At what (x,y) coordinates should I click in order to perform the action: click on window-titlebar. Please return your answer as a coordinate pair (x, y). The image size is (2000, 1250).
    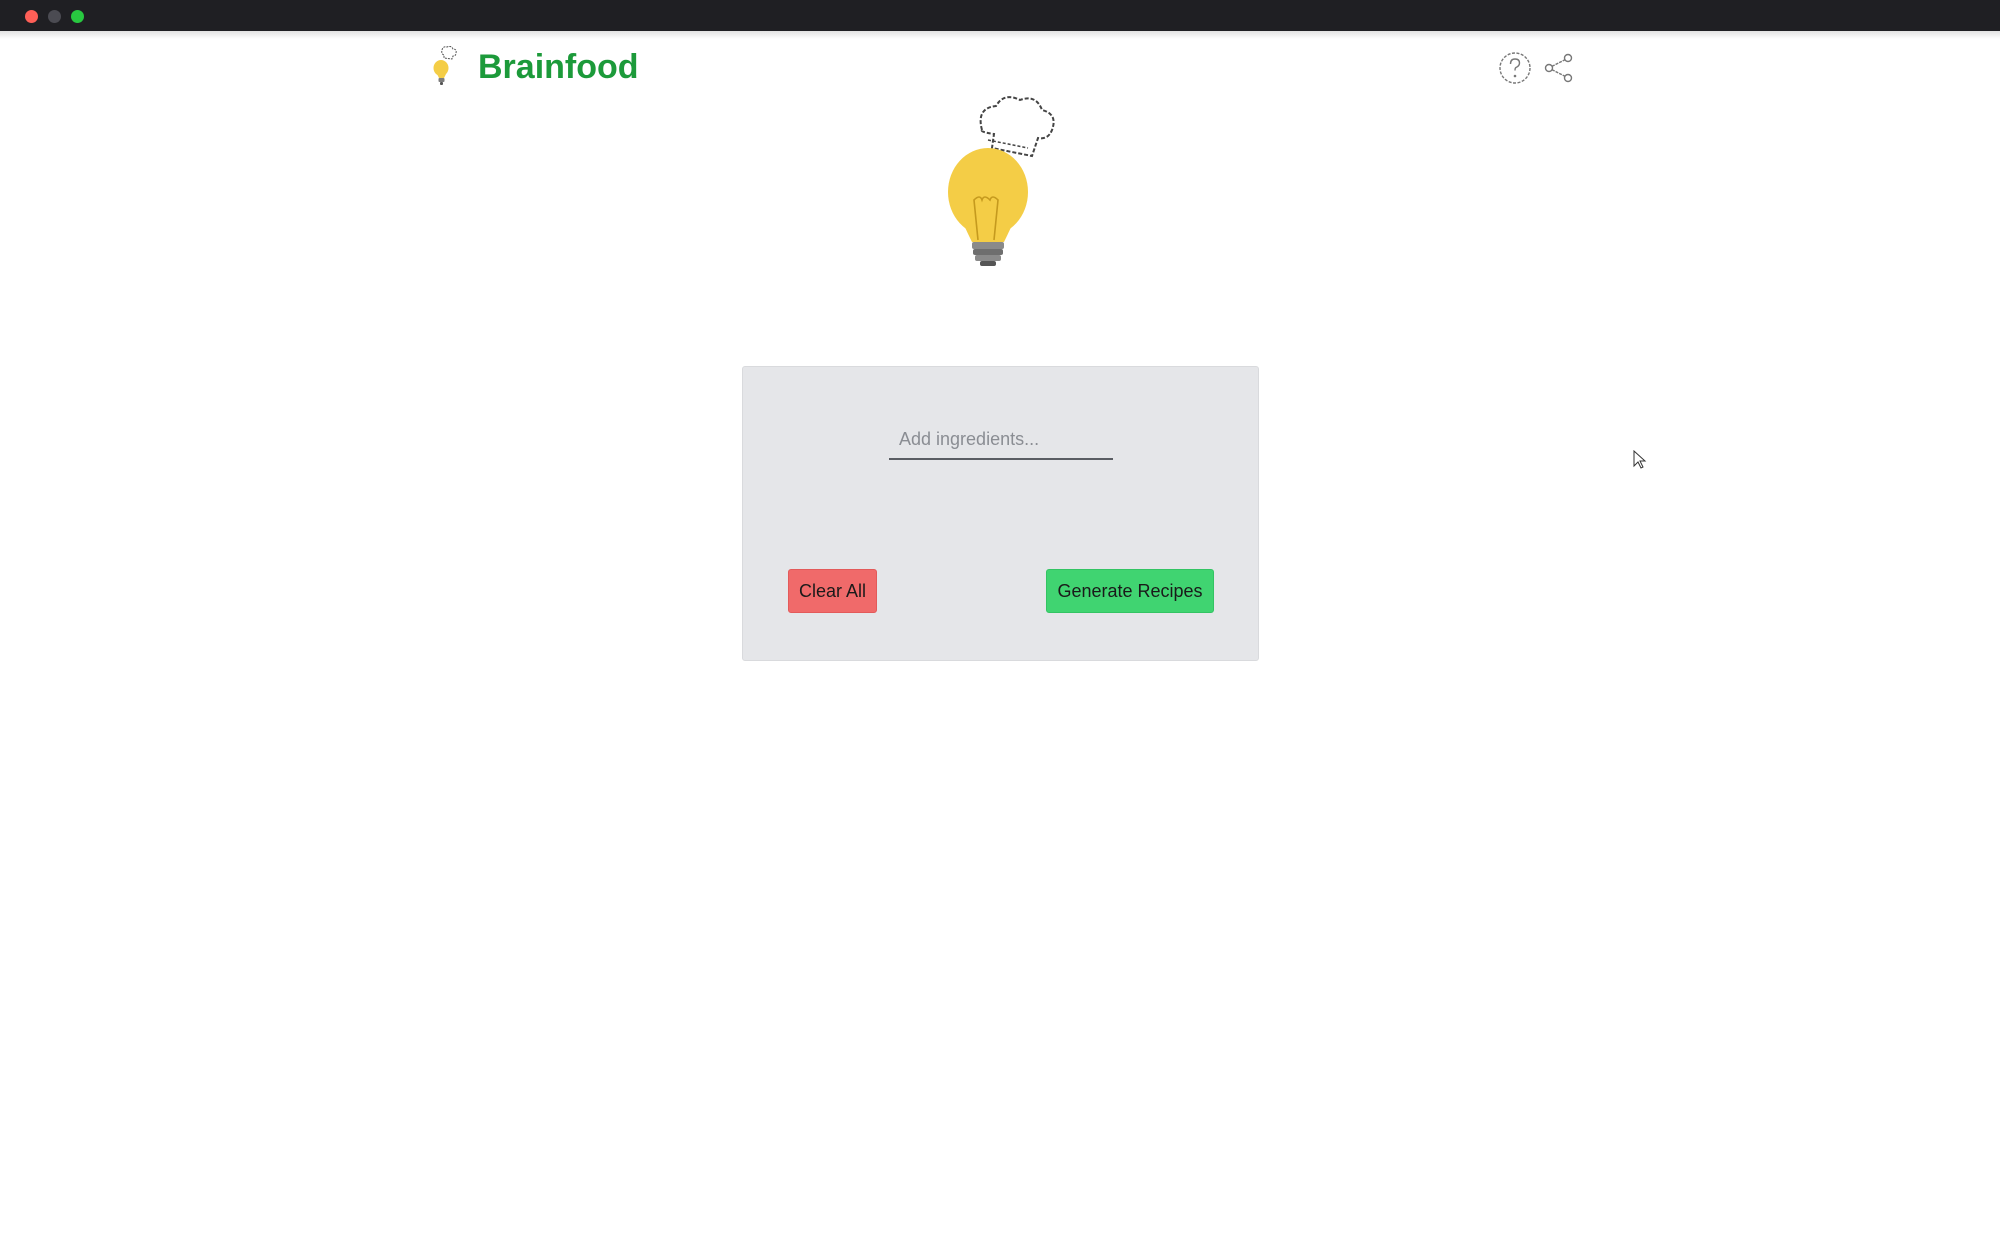
    Looking at the image, I should click on (1000, 15).